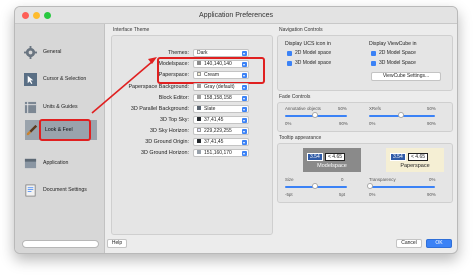  What do you see at coordinates (221, 87) in the screenshot?
I see `paperspace-background-select: Gray (default)` at bounding box center [221, 87].